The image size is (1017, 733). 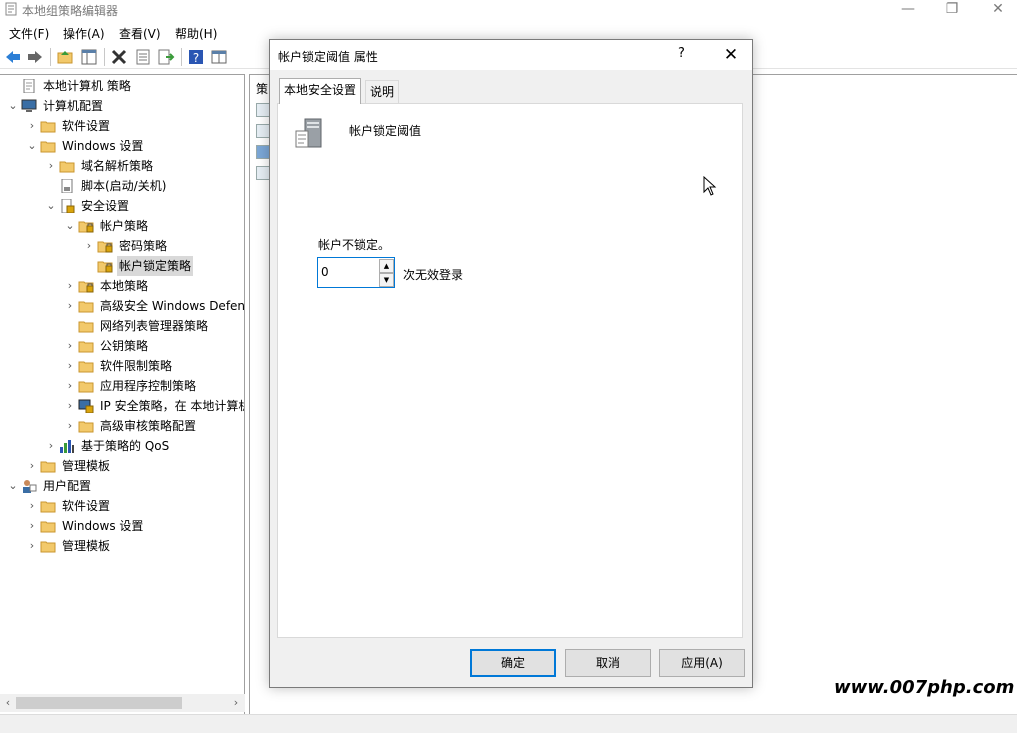 What do you see at coordinates (354, 245) in the screenshot?
I see `lockout-status-label: 帐户不锁定。` at bounding box center [354, 245].